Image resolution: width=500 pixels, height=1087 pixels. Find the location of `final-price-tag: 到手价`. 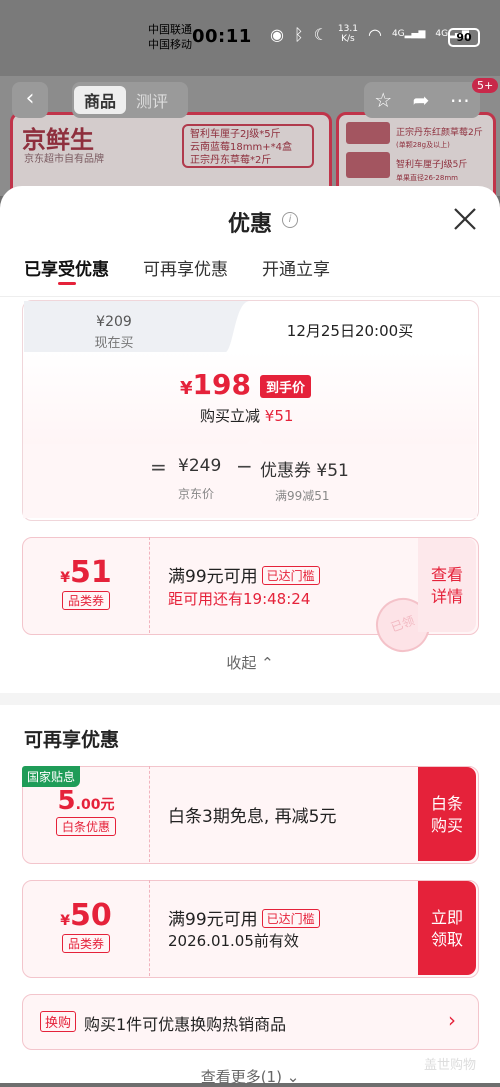

final-price-tag: 到手价 is located at coordinates (286, 386).